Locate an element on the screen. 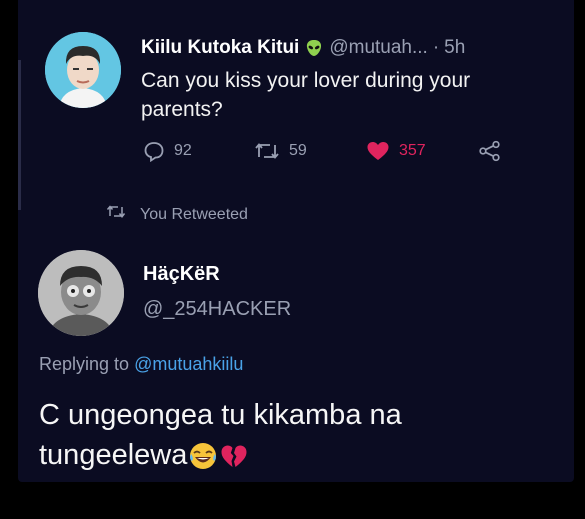 Image resolution: width=585 pixels, height=519 pixels. reply-text-line2-wrapper: tungeelewa is located at coordinates (299, 455).